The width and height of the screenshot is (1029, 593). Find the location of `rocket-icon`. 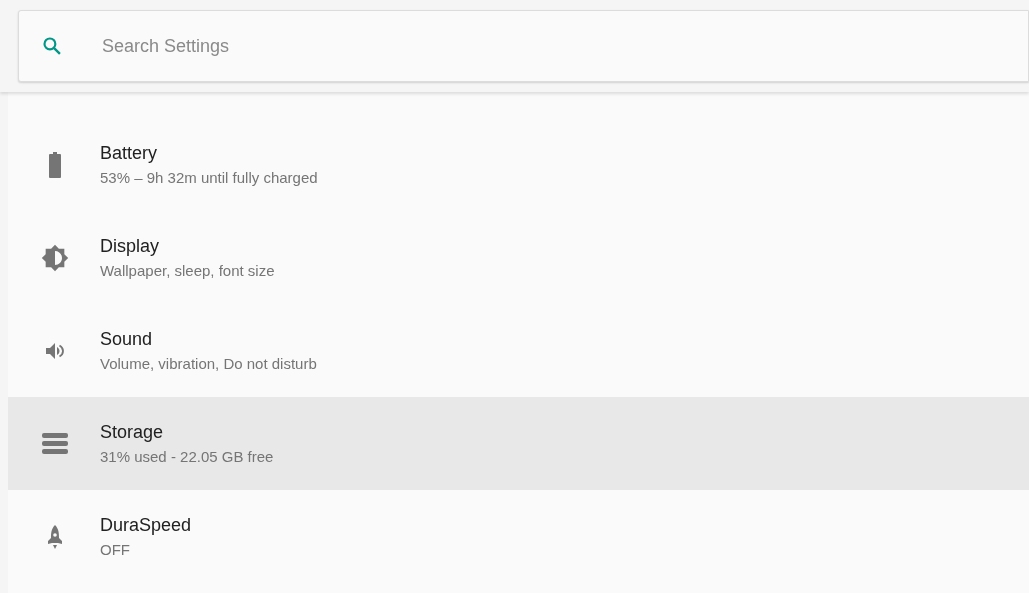

rocket-icon is located at coordinates (54, 536).